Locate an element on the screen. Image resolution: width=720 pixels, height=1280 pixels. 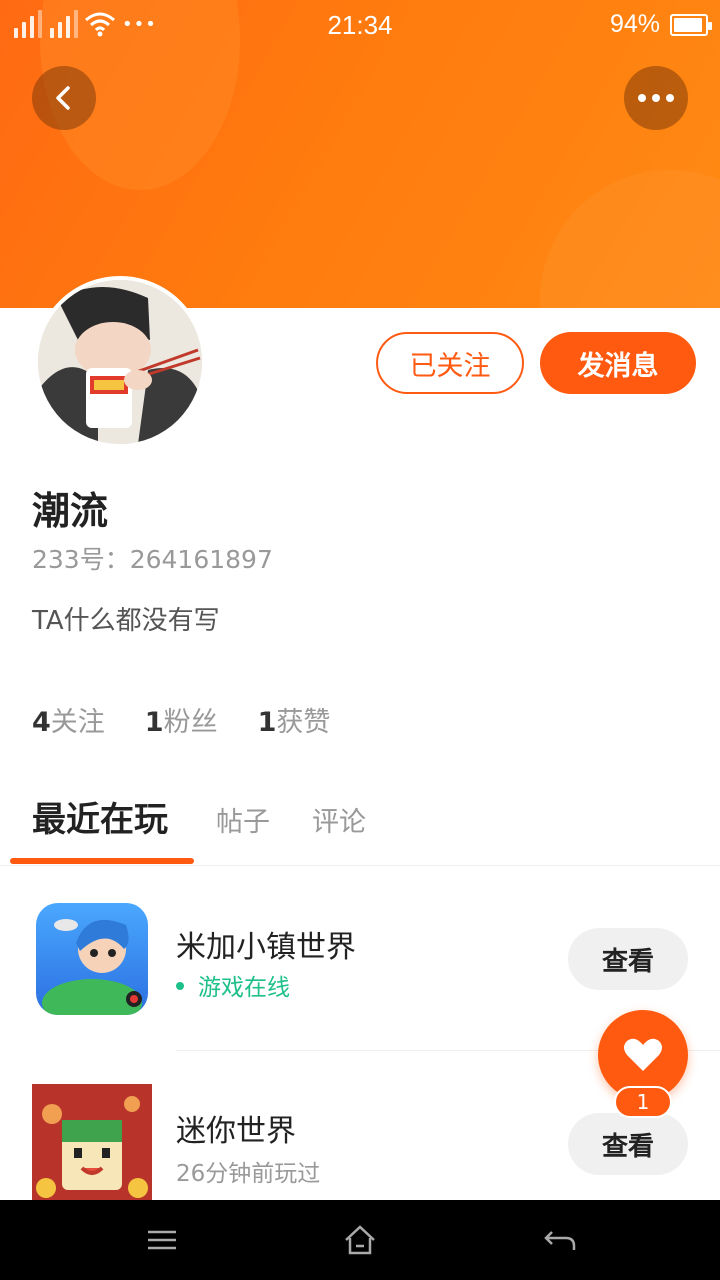
stat-followers-label: 粉丝 is located at coordinates (190, 722).